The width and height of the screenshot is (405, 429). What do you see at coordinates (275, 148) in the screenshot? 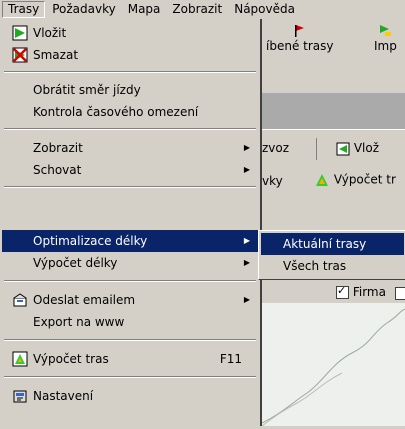
I see `tab-rozvoz: zvoz` at bounding box center [275, 148].